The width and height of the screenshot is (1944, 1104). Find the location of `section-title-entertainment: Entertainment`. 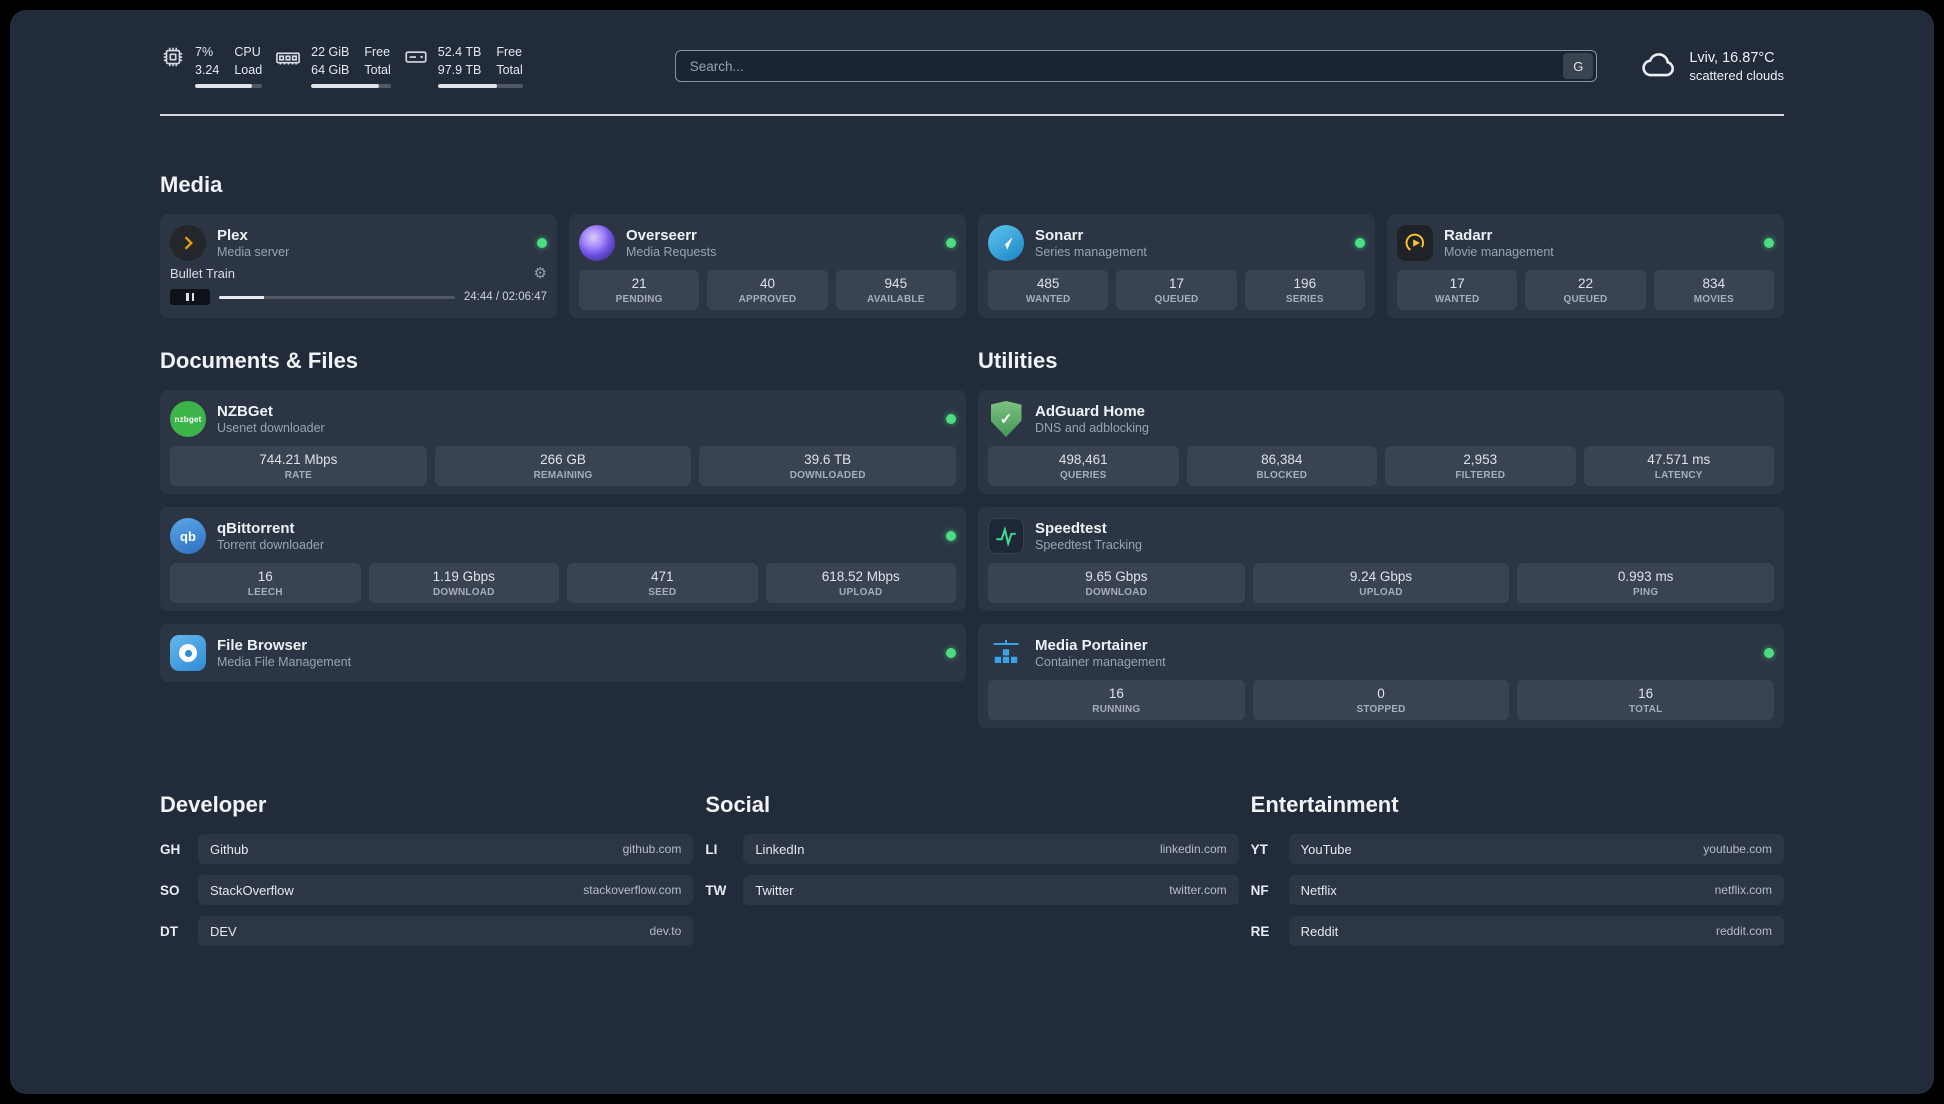

section-title-entertainment: Entertainment is located at coordinates (1324, 804).